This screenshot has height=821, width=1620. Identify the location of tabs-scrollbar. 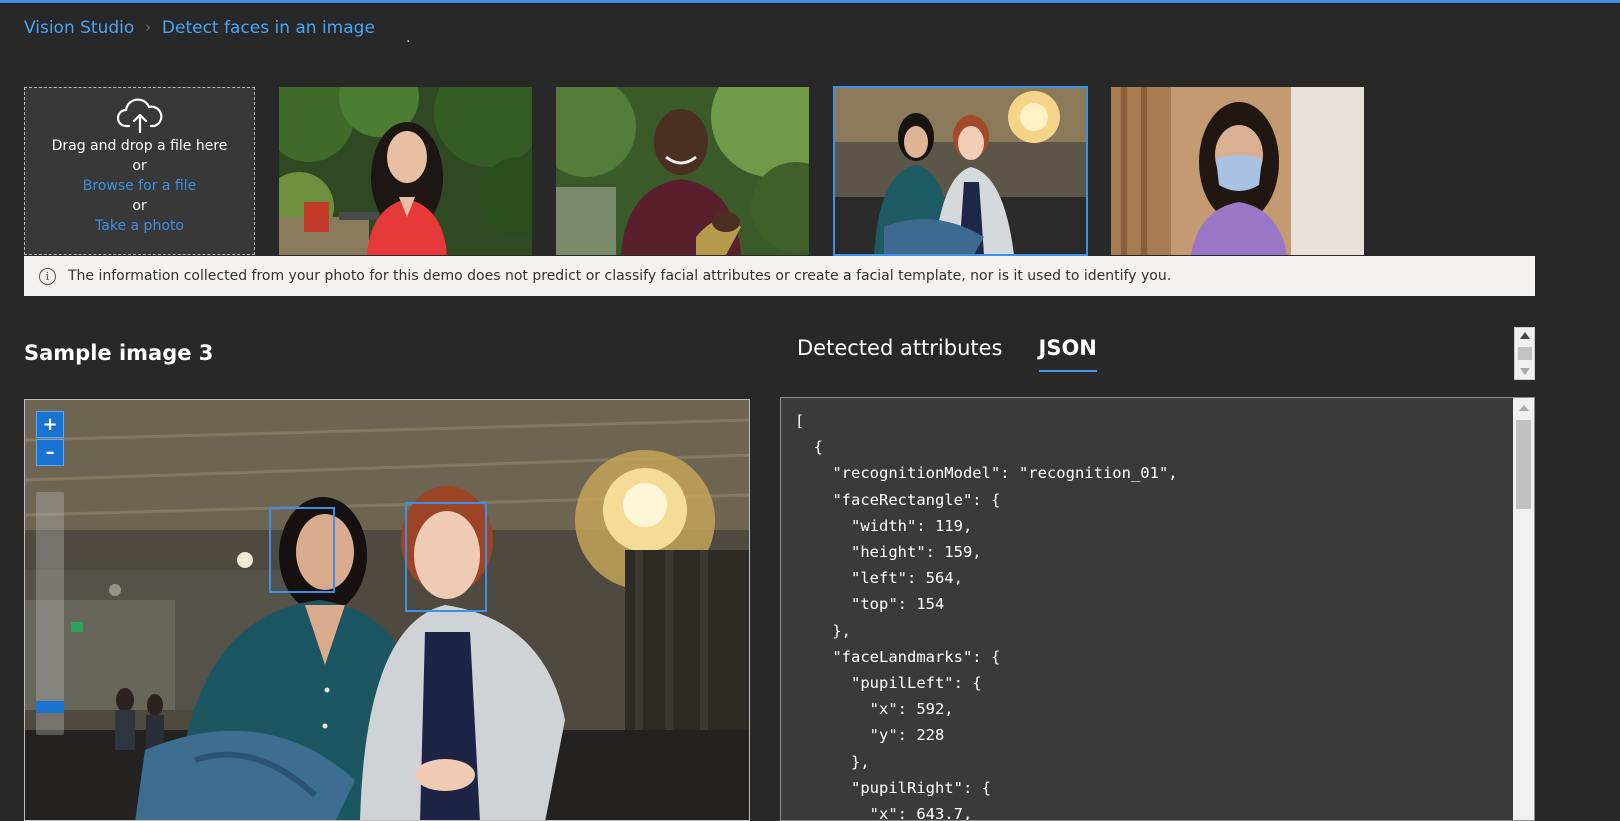
(1524, 353).